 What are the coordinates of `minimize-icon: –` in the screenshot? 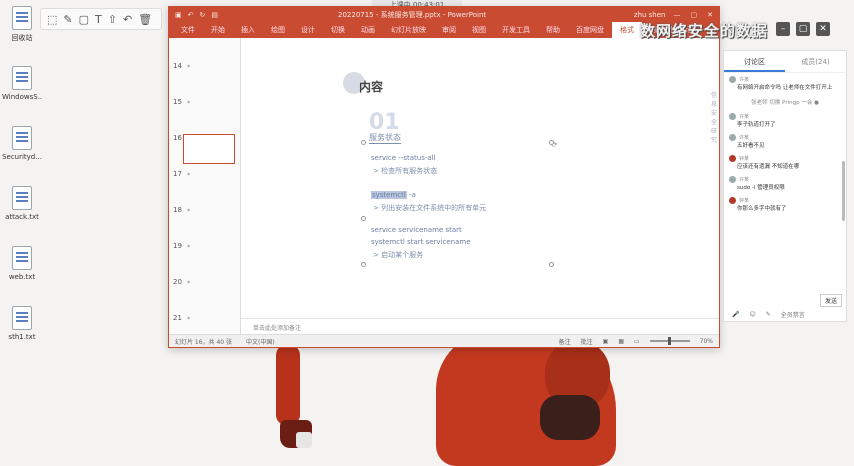 It's located at (783, 29).